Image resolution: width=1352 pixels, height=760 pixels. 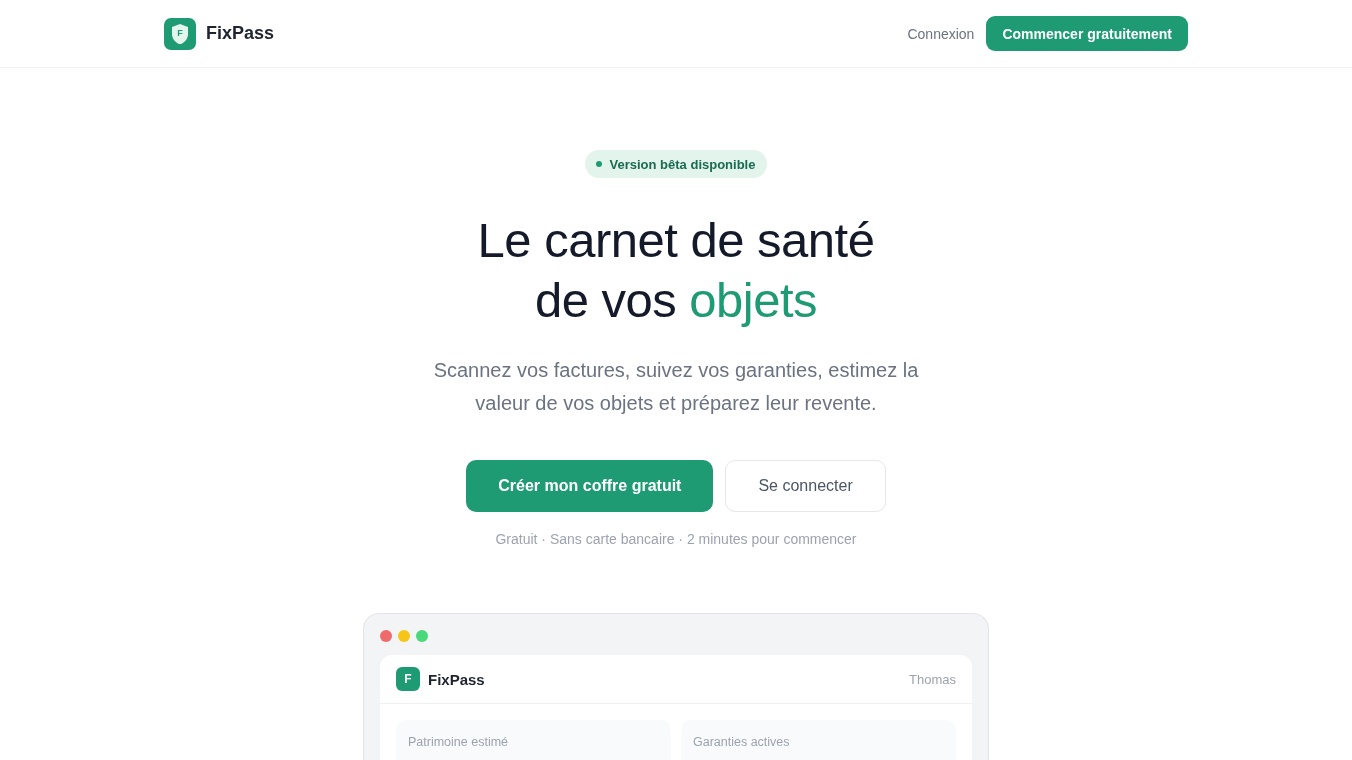 What do you see at coordinates (240, 33) in the screenshot?
I see `brand-name: FixPass` at bounding box center [240, 33].